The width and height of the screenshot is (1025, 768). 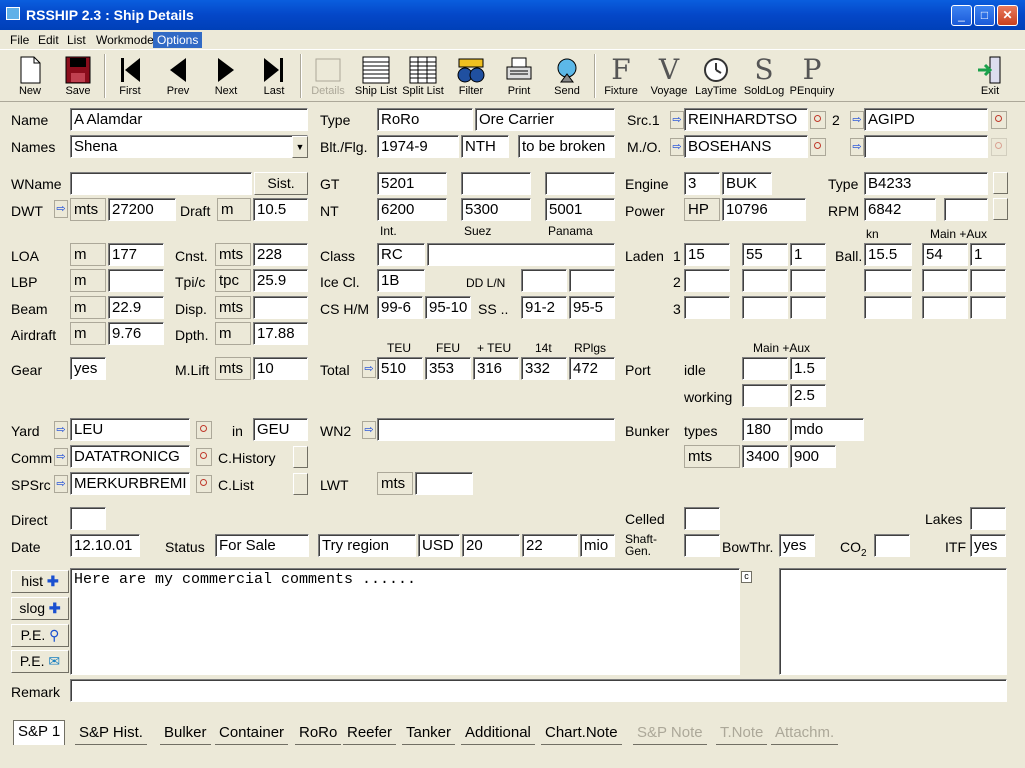 I want to click on laytime-button: LayTime, so click(x=716, y=75).